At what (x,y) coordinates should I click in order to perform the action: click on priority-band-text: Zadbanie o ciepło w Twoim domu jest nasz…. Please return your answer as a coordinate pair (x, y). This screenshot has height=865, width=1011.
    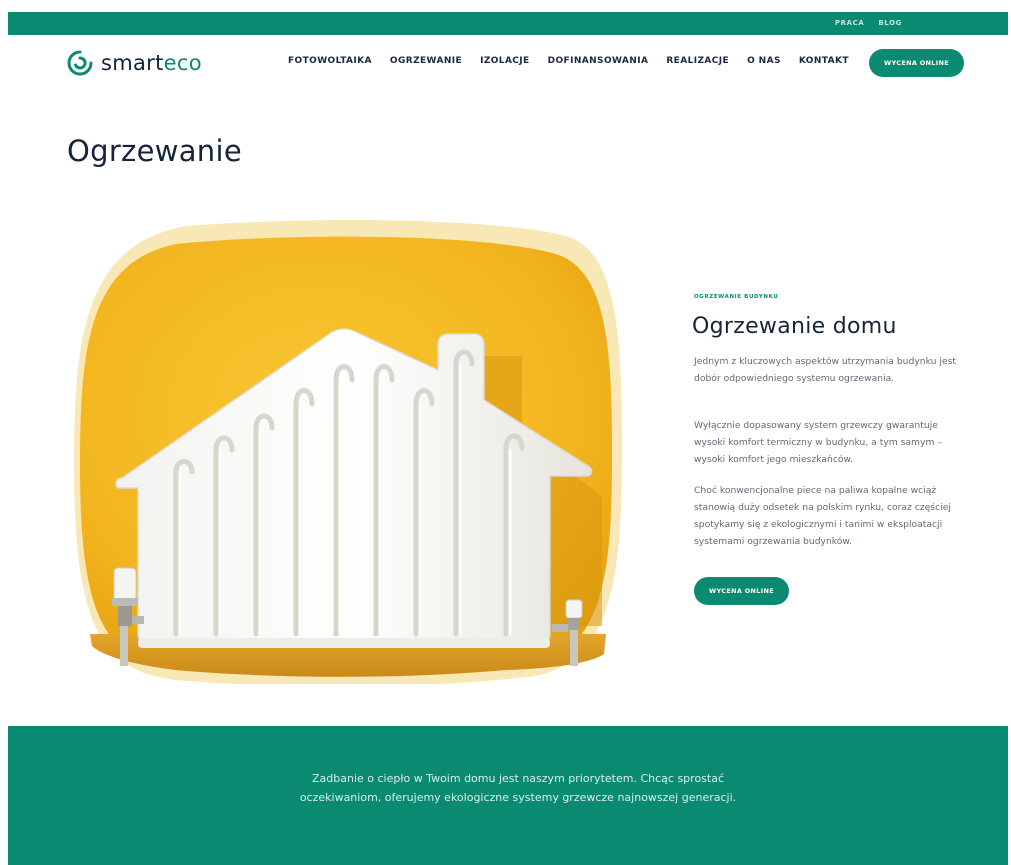
    Looking at the image, I should click on (518, 788).